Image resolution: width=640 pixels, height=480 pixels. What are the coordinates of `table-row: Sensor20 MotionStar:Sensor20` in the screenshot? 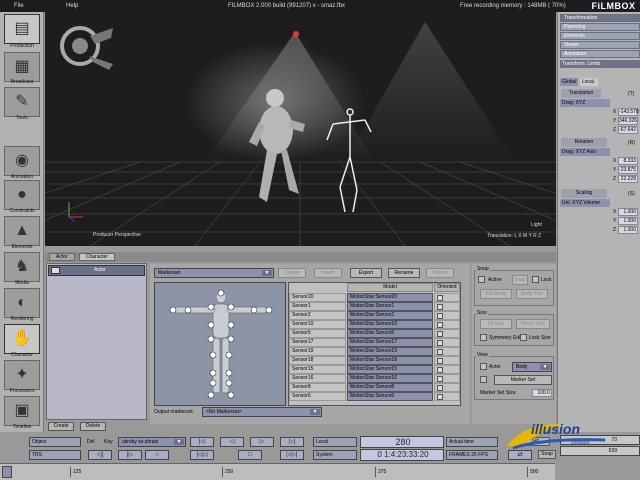 It's located at (374, 297).